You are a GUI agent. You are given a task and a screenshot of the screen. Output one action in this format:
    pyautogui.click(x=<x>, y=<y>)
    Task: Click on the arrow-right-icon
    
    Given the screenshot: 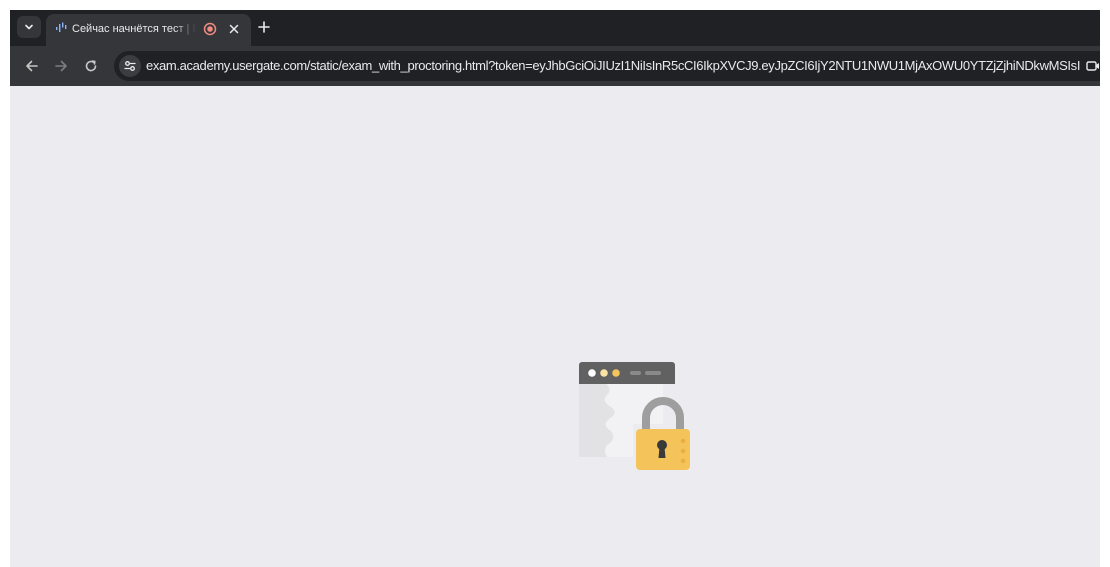 What is the action you would take?
    pyautogui.click(x=61, y=66)
    